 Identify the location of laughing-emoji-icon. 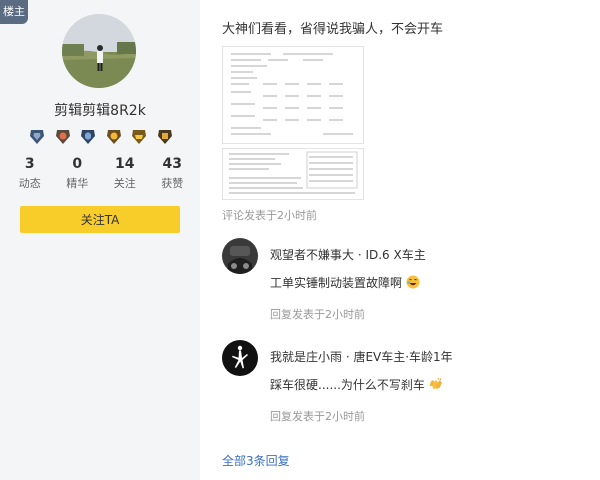
(413, 282).